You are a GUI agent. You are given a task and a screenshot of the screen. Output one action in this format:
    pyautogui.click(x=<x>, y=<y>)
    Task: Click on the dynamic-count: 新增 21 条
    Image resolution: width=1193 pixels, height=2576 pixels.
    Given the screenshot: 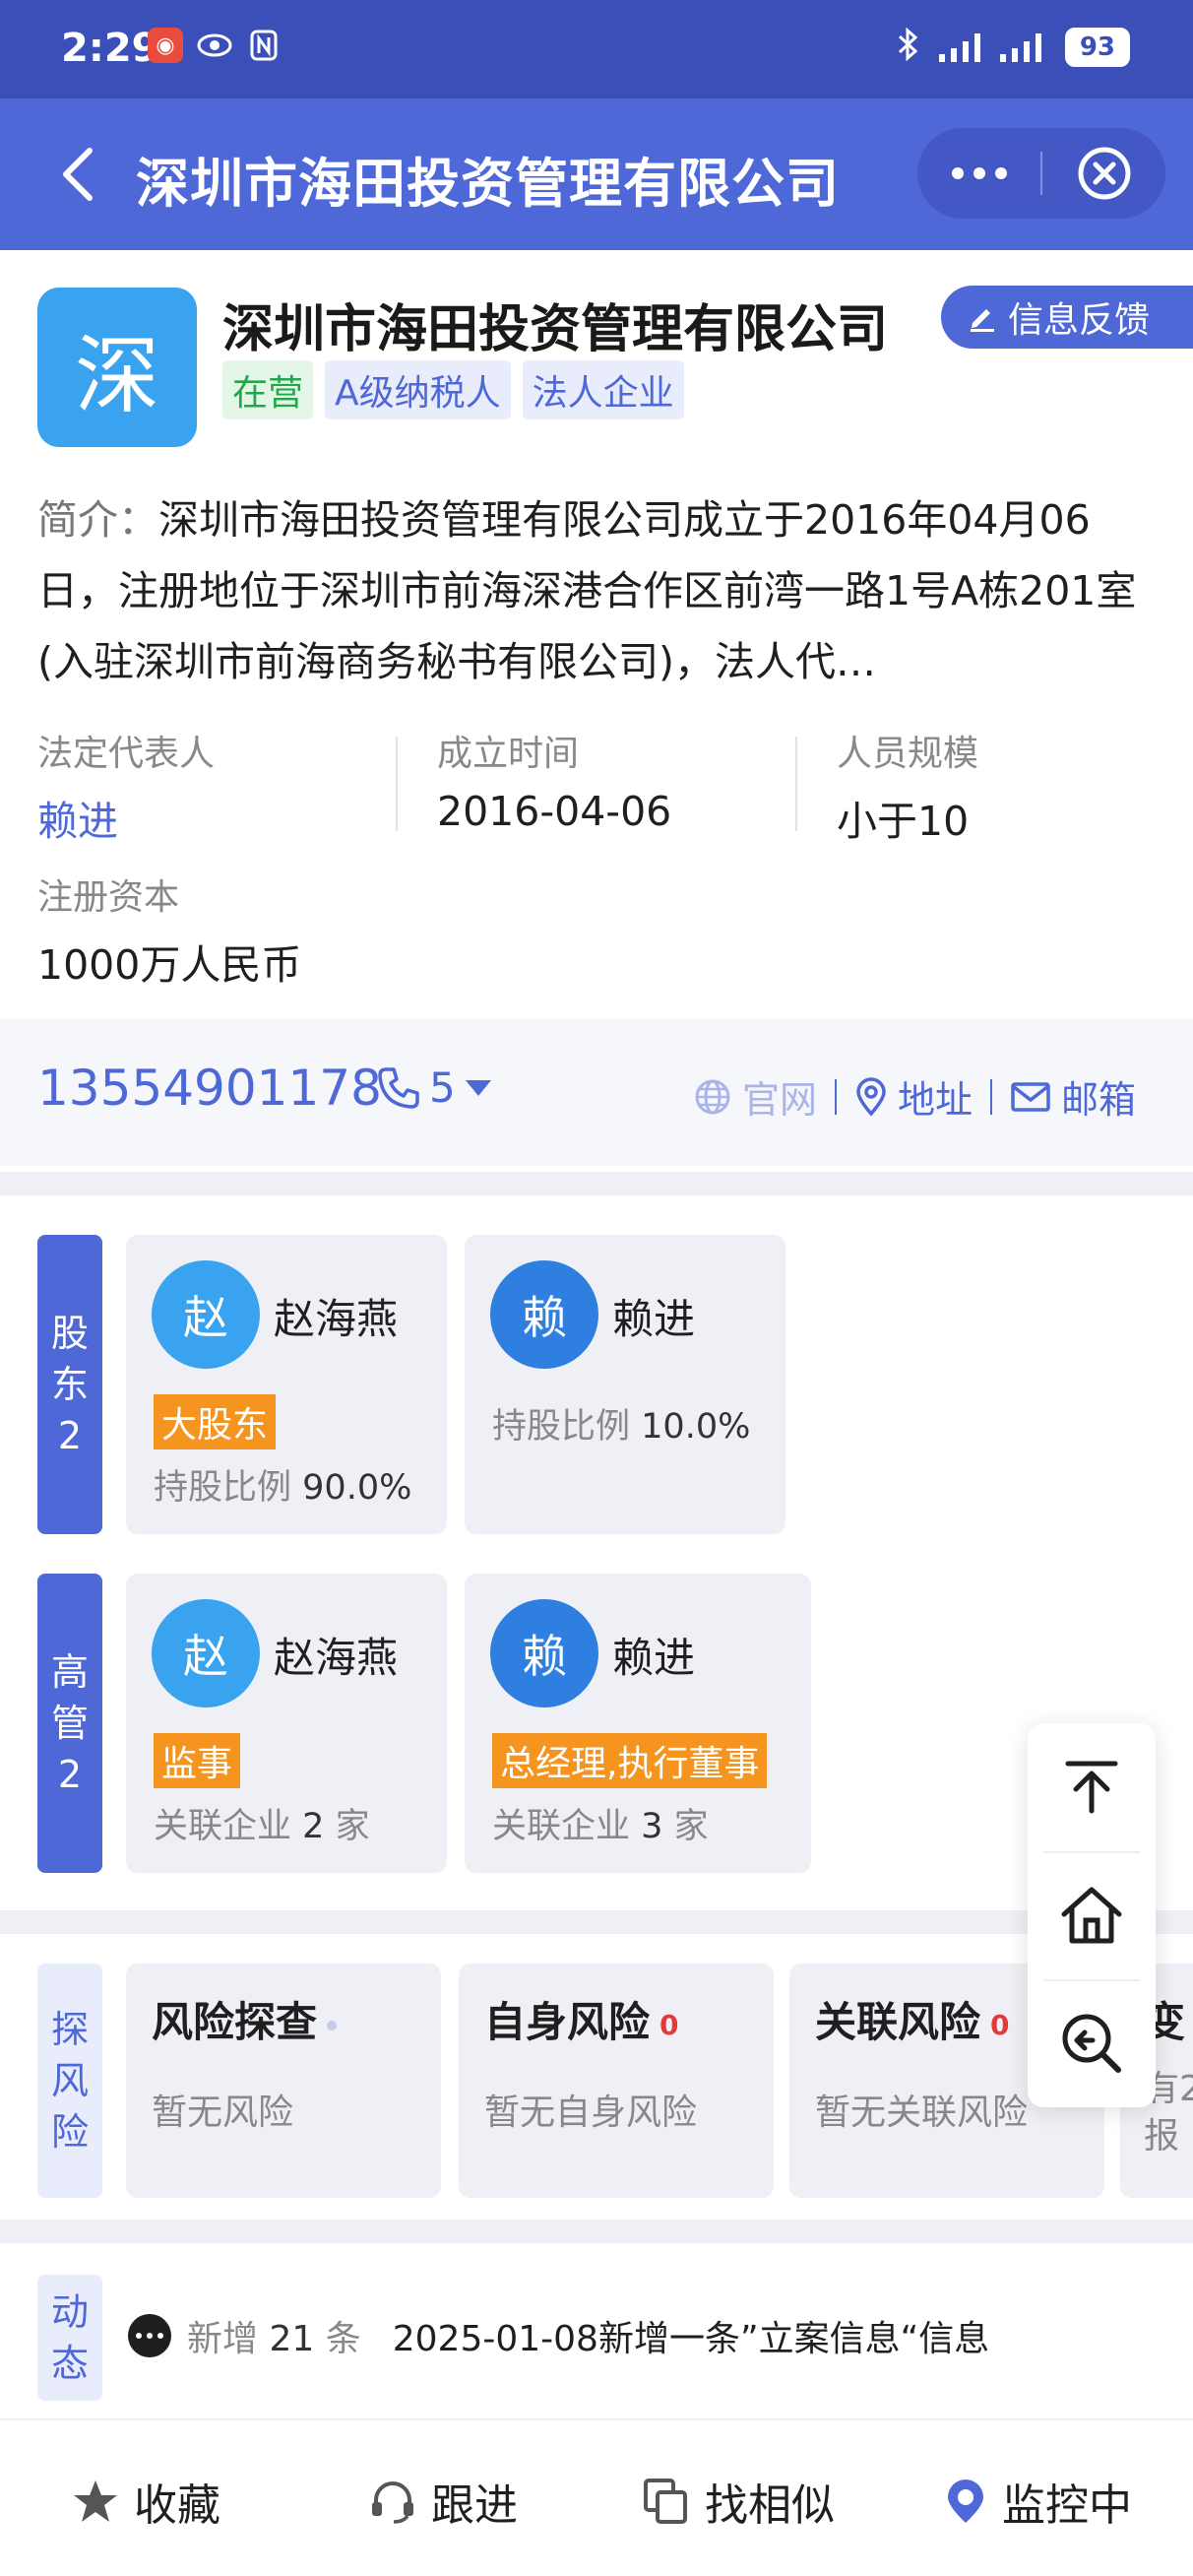 What is the action you would take?
    pyautogui.click(x=274, y=2339)
    